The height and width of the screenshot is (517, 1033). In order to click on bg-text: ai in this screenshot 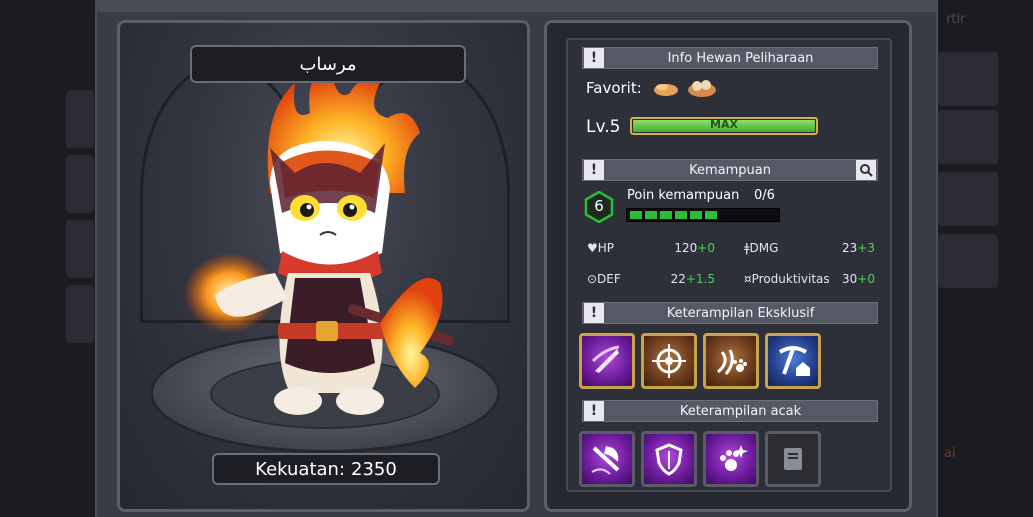, I will do `click(950, 453)`.